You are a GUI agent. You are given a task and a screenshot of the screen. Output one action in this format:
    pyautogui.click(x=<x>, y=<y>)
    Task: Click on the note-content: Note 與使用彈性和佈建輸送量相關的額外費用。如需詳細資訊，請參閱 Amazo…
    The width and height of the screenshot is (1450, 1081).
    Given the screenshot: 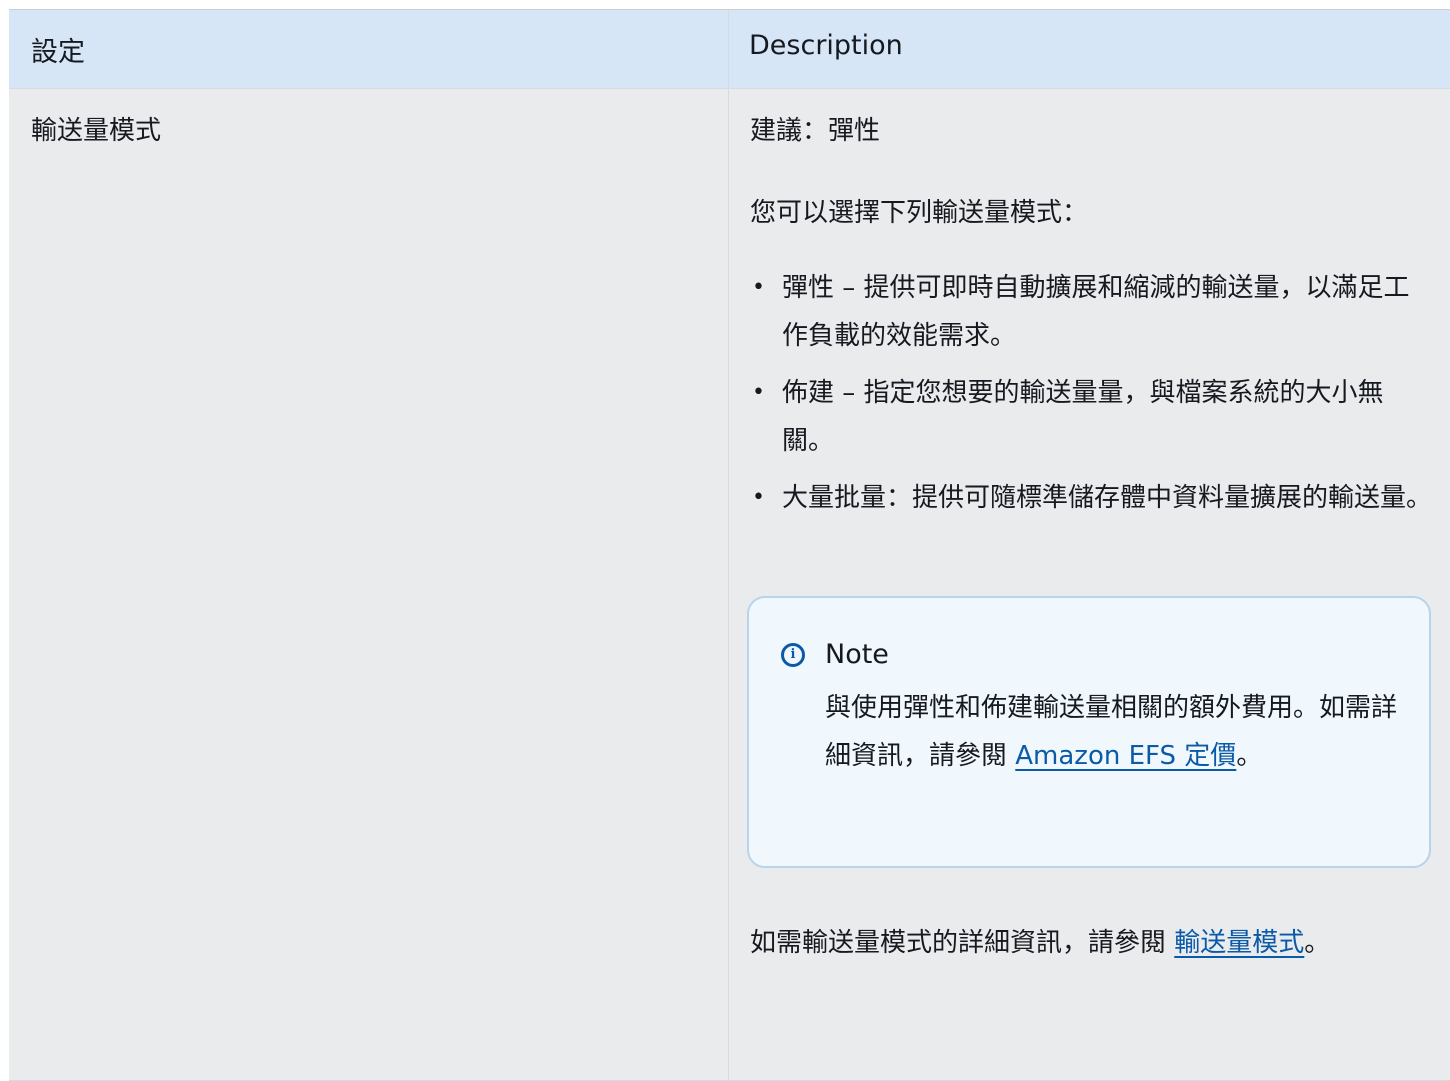 What is the action you would take?
    pyautogui.click(x=1113, y=748)
    